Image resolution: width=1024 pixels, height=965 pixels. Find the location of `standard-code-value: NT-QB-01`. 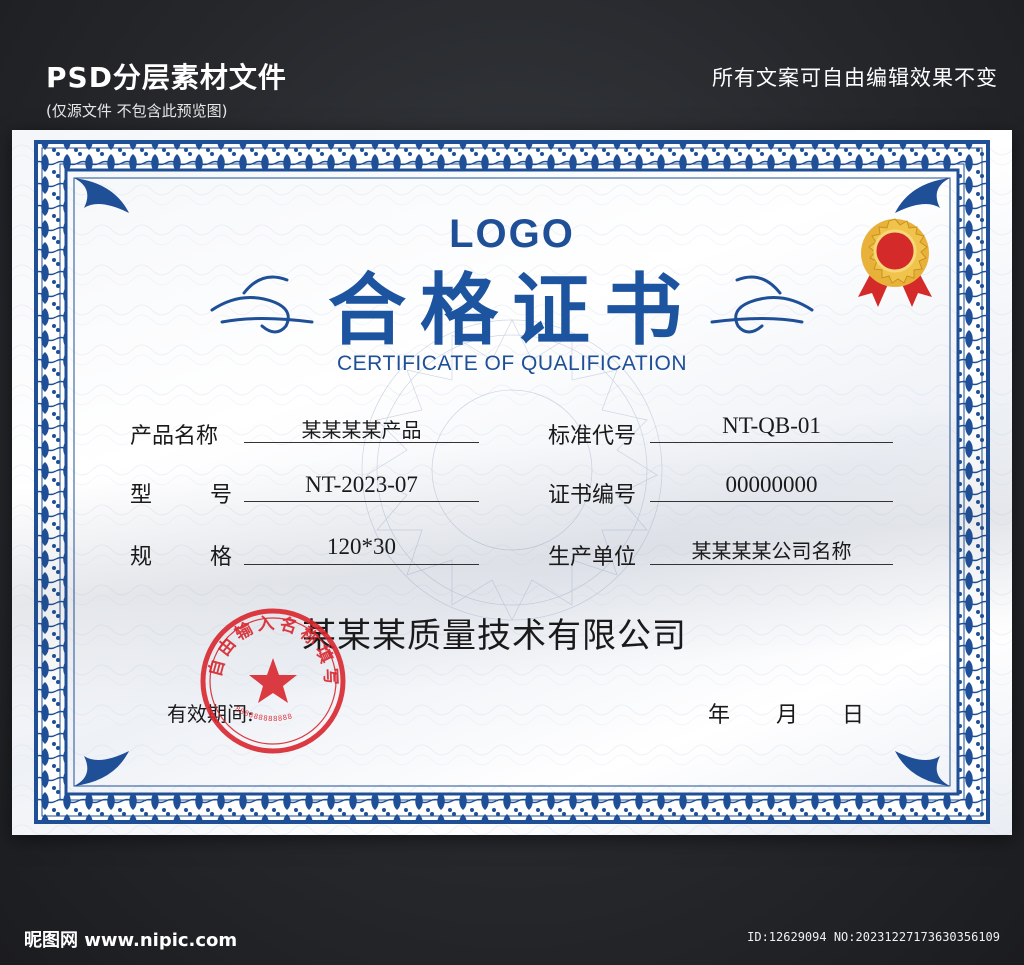

standard-code-value: NT-QB-01 is located at coordinates (771, 425).